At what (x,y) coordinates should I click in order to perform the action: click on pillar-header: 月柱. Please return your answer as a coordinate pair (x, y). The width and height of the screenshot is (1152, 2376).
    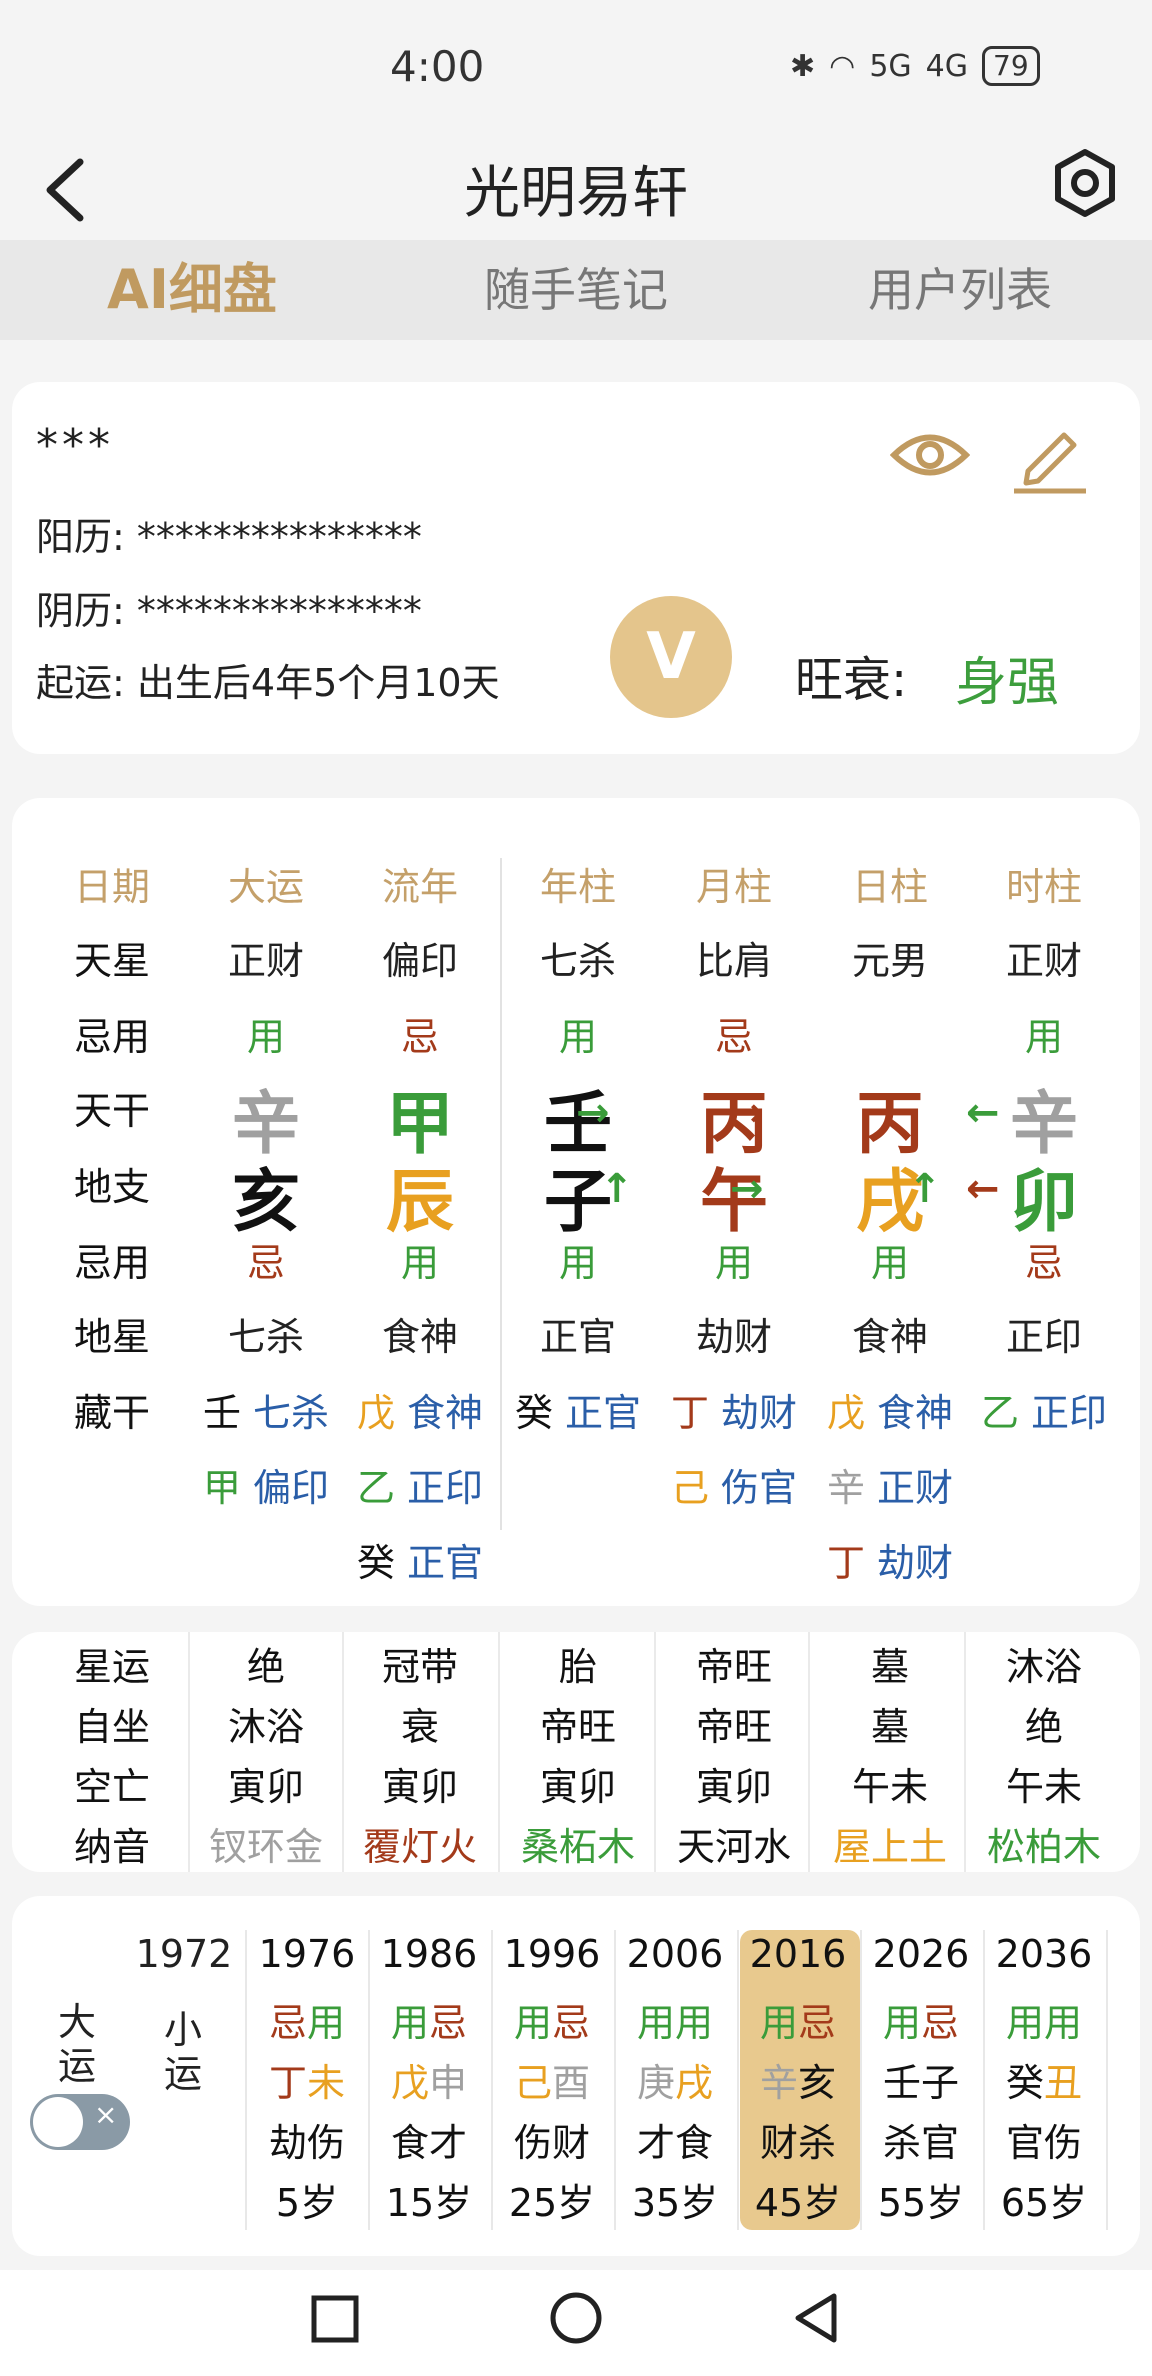
    Looking at the image, I should click on (733, 887).